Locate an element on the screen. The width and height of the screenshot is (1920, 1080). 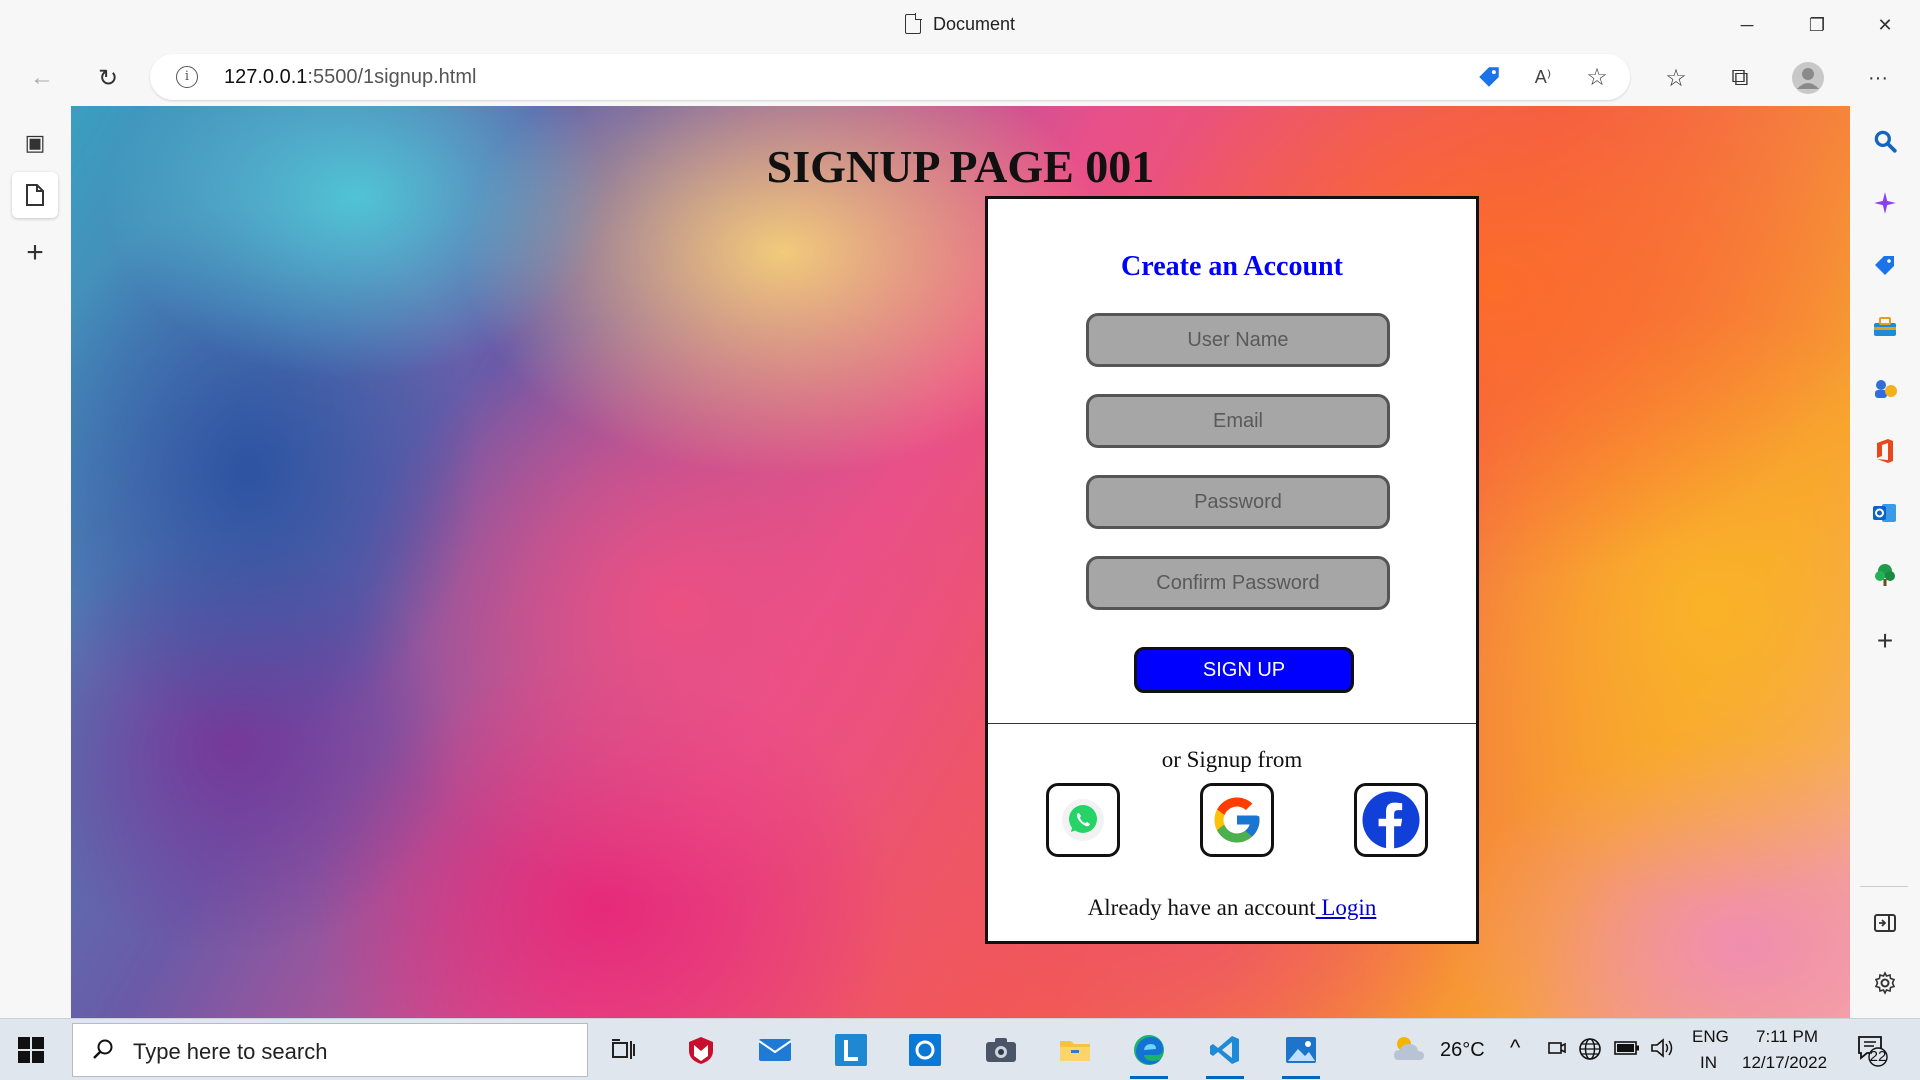
profile-avatar is located at coordinates (1808, 78).